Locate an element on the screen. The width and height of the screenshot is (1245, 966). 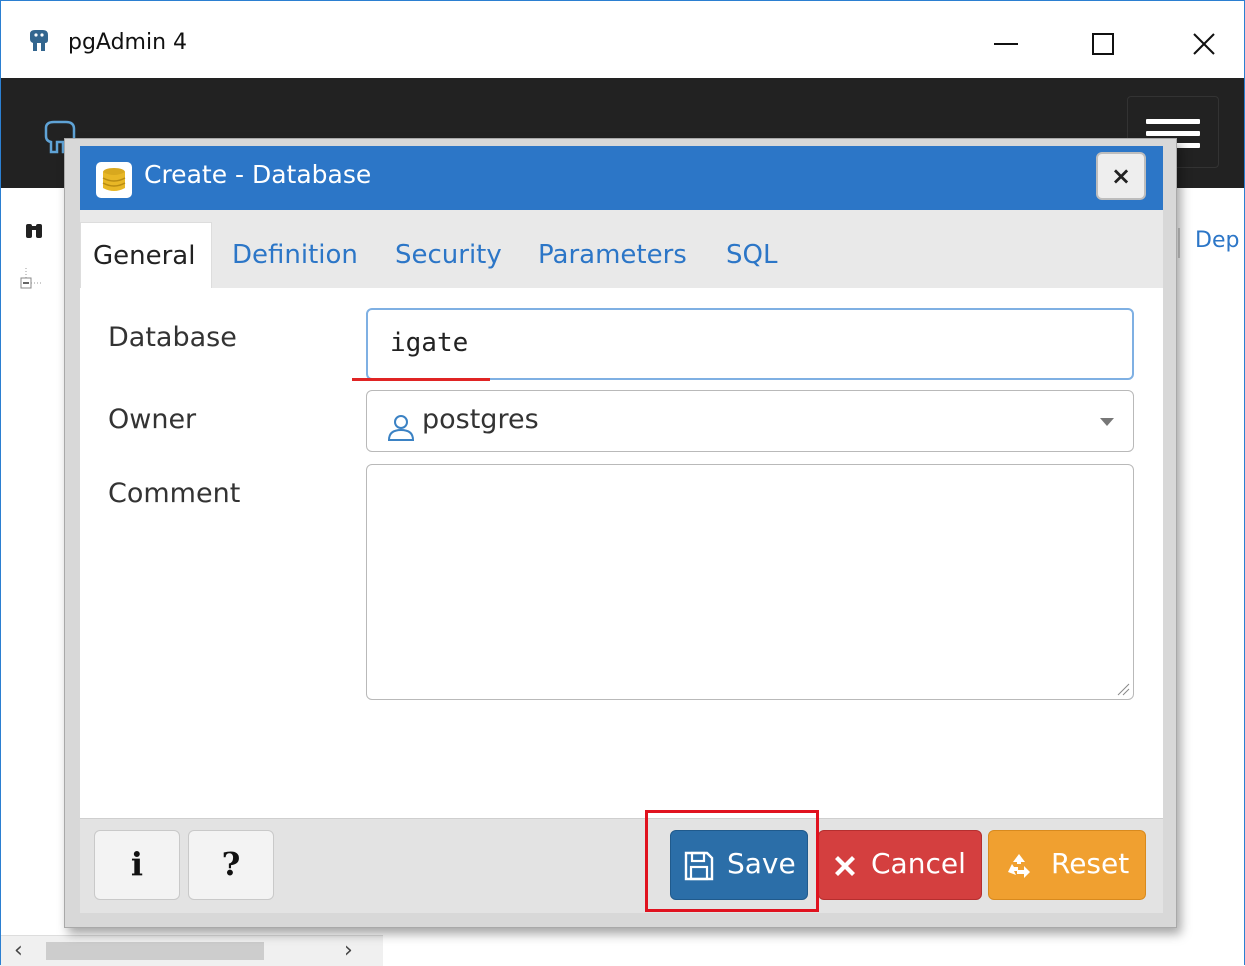
cancel-x-icon is located at coordinates (845, 866).